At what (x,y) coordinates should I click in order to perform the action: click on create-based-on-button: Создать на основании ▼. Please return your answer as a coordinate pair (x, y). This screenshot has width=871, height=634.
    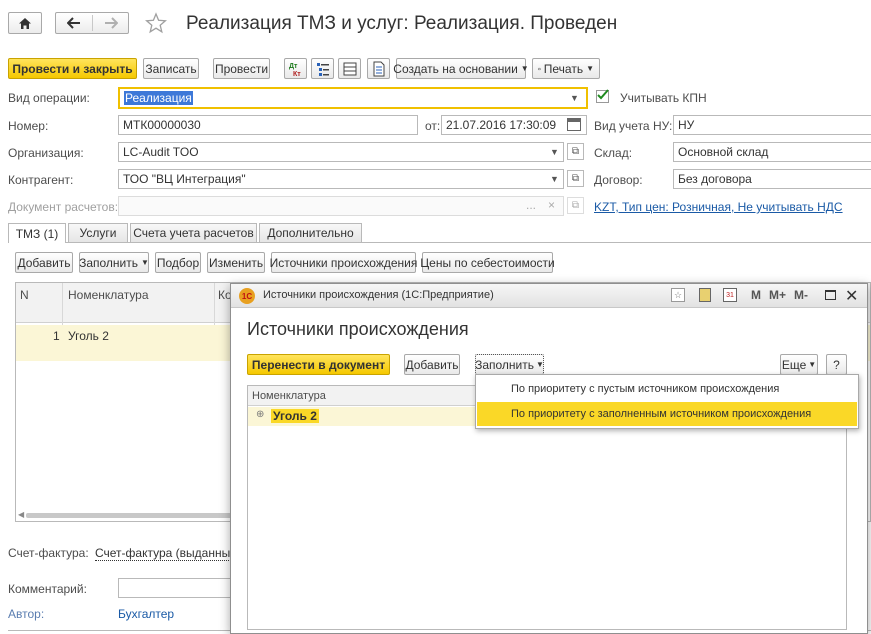
    Looking at the image, I should click on (461, 68).